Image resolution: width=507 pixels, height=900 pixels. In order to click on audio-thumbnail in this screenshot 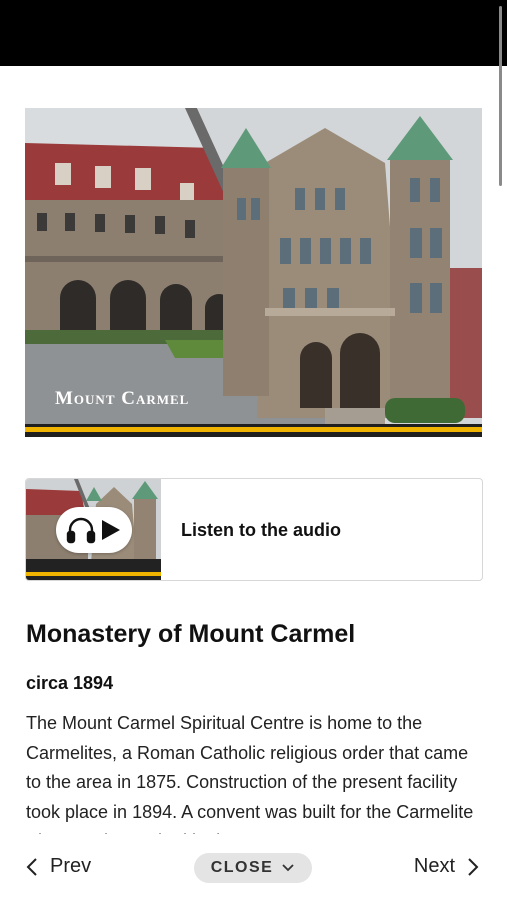, I will do `click(93, 529)`.